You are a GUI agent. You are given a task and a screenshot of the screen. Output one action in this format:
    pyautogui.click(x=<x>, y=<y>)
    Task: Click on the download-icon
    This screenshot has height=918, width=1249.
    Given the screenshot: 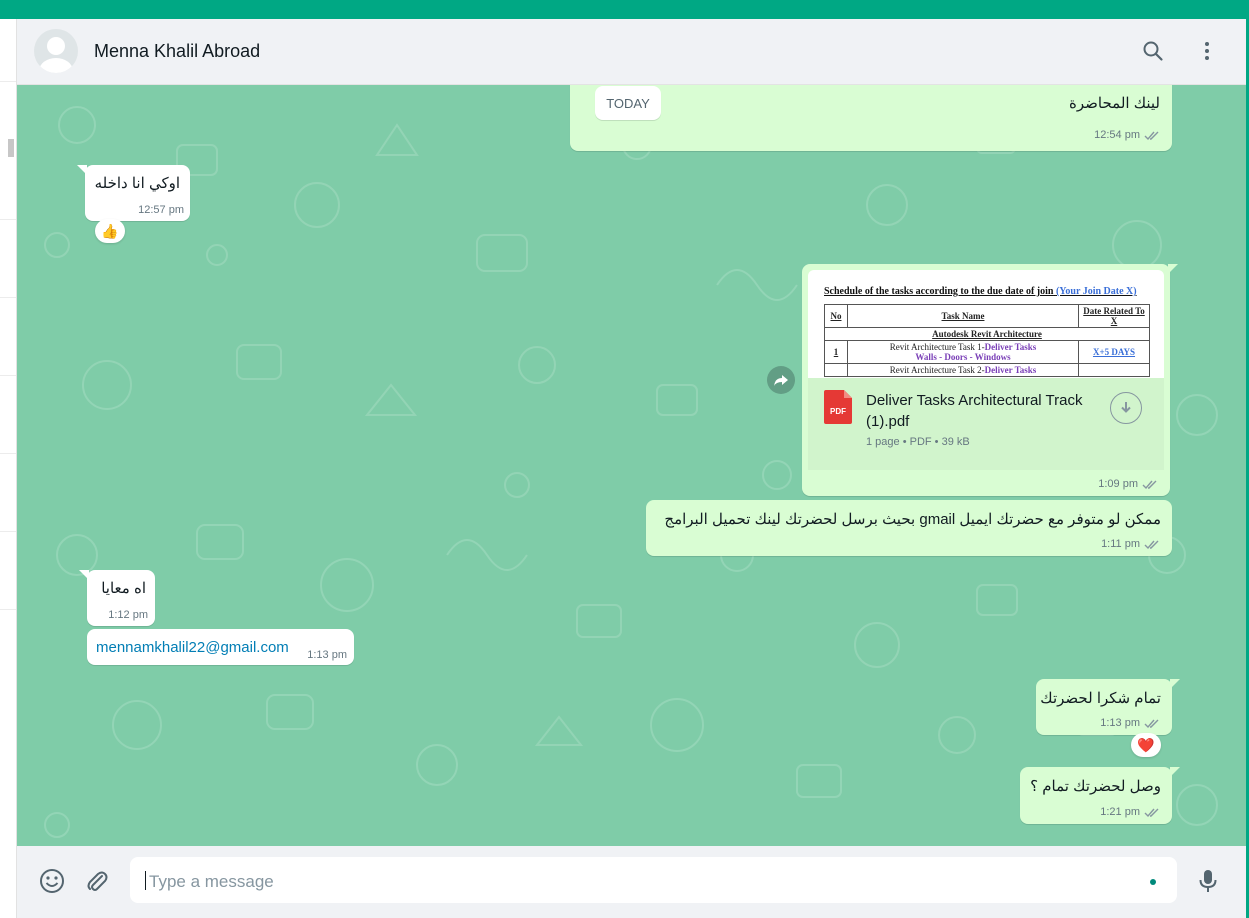 What is the action you would take?
    pyautogui.click(x=1126, y=407)
    